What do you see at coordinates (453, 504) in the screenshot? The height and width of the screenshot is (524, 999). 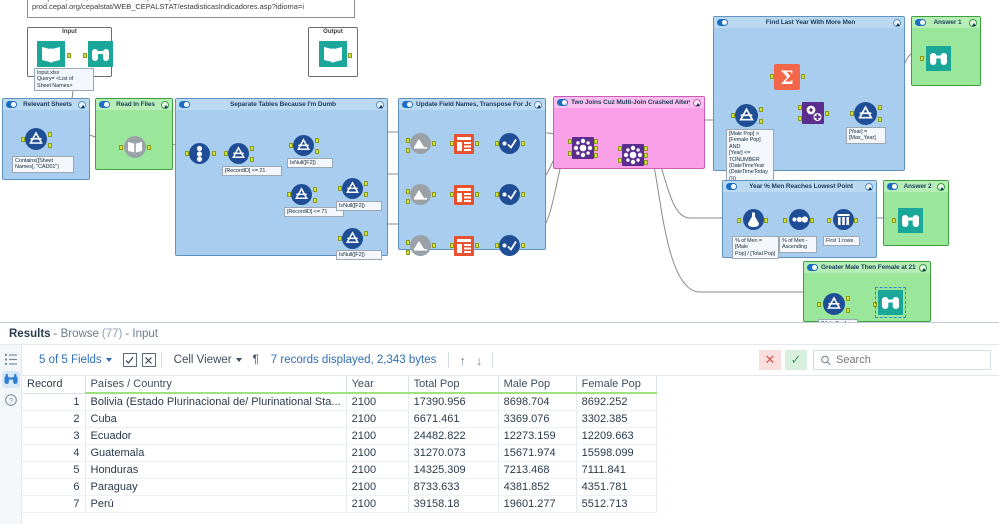 I see `table-cell: 39158.18` at bounding box center [453, 504].